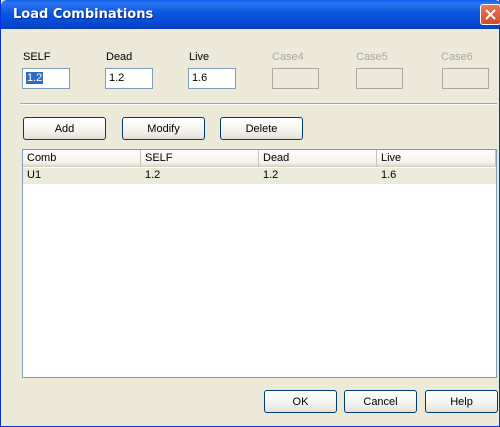  Describe the element at coordinates (35, 78) in the screenshot. I see `self-factor-value: 1.2` at that location.